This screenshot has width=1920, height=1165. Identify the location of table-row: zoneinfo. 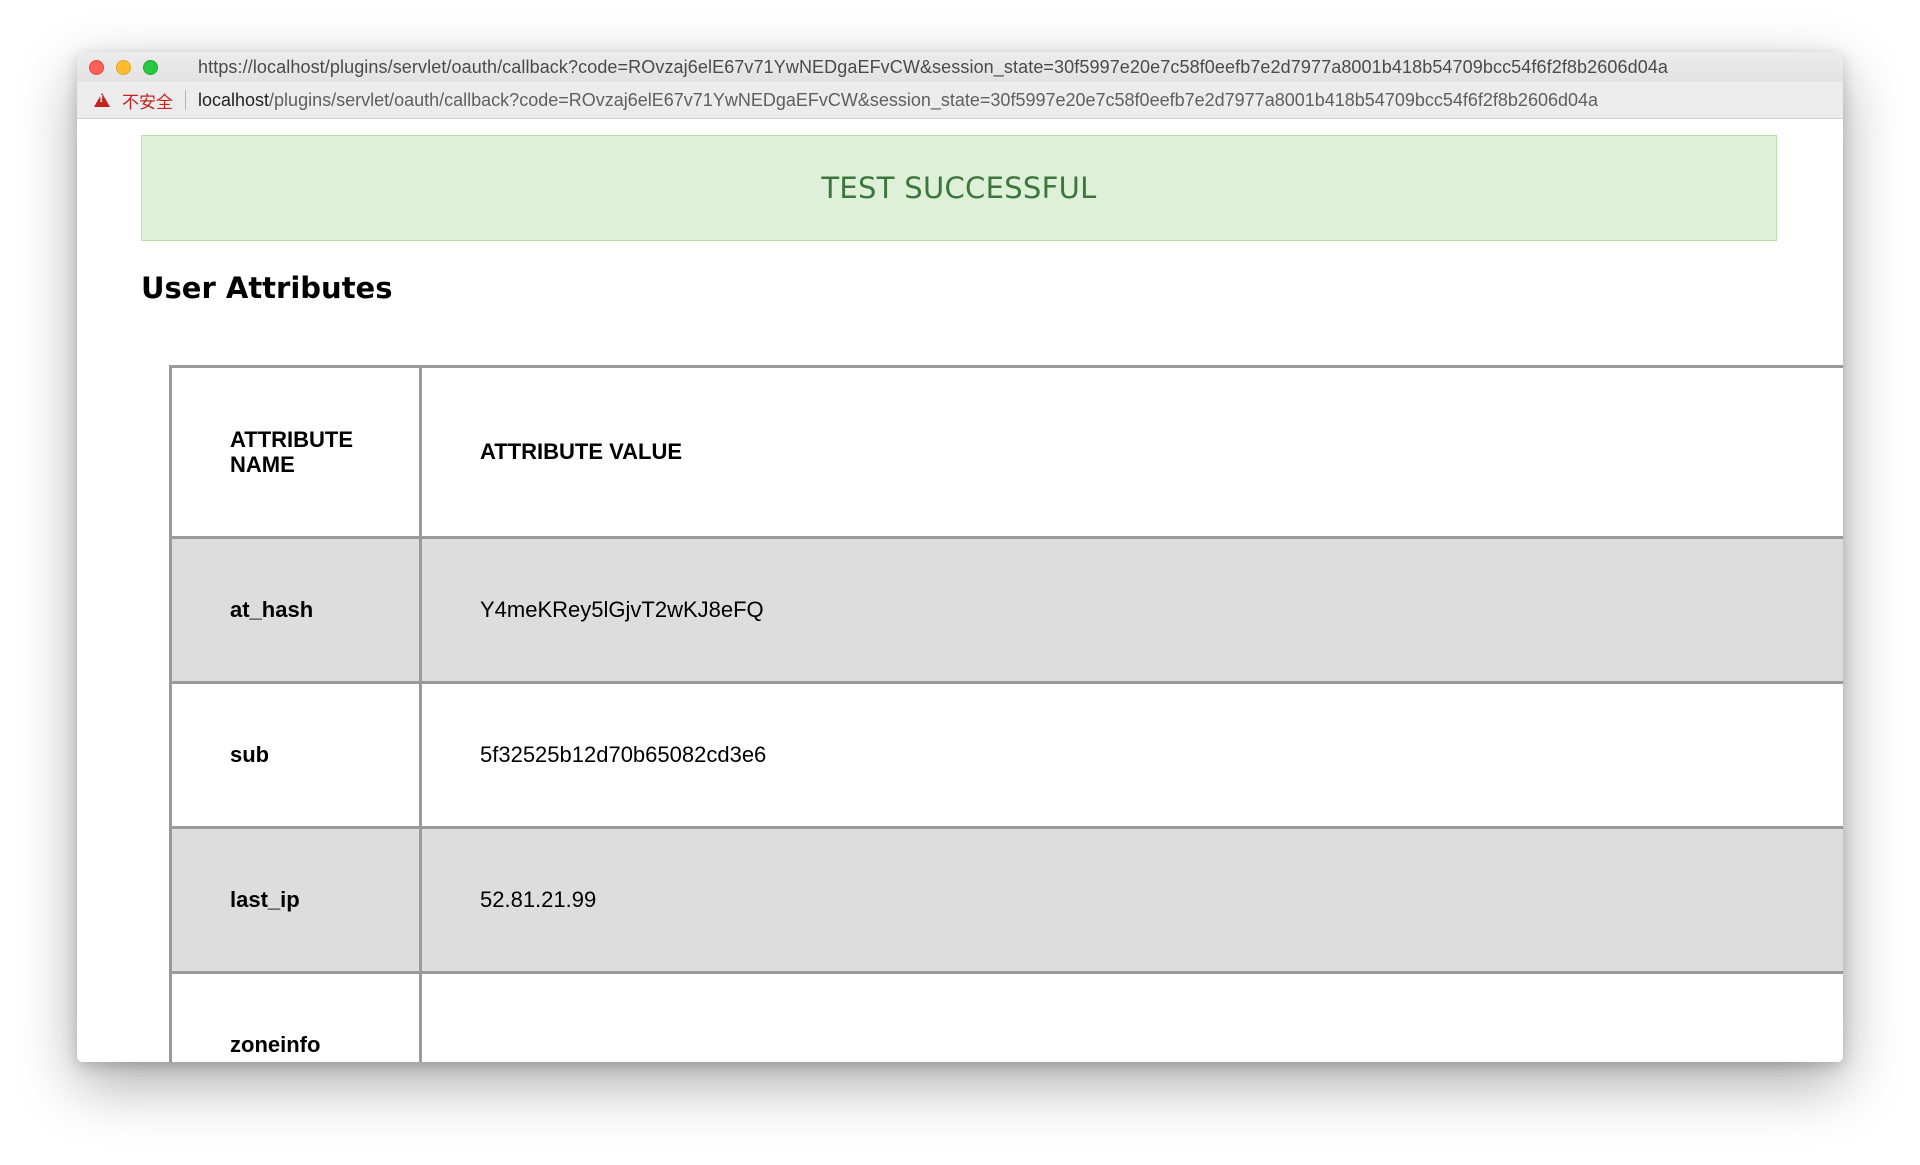
(1006, 1016).